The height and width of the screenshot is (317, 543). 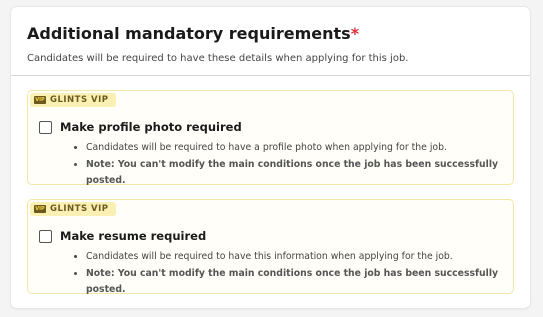 I want to click on resume-check-row: Make resume required, so click(x=122, y=236).